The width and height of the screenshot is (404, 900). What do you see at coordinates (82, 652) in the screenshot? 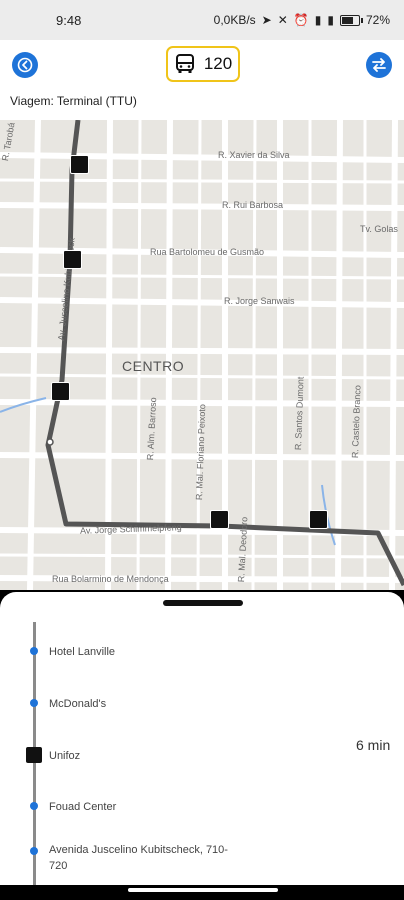
I see `stop-name: Hotel Lanville` at bounding box center [82, 652].